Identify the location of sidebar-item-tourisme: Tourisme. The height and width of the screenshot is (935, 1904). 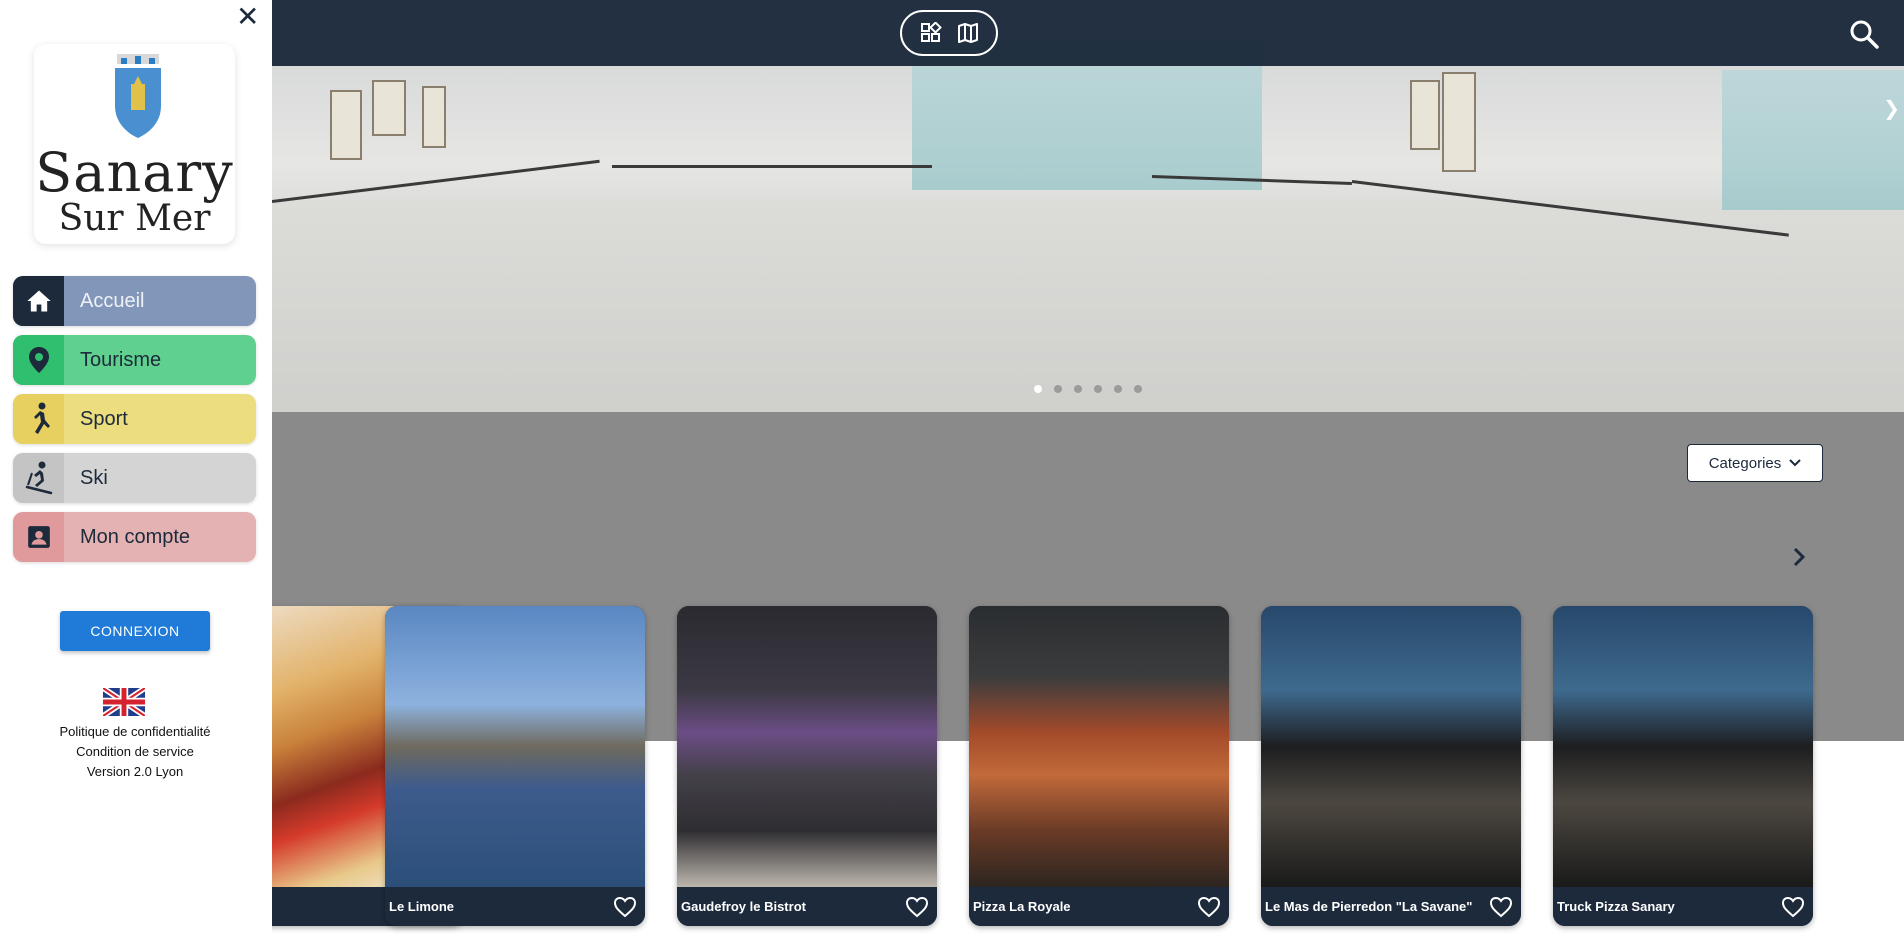
(134, 360).